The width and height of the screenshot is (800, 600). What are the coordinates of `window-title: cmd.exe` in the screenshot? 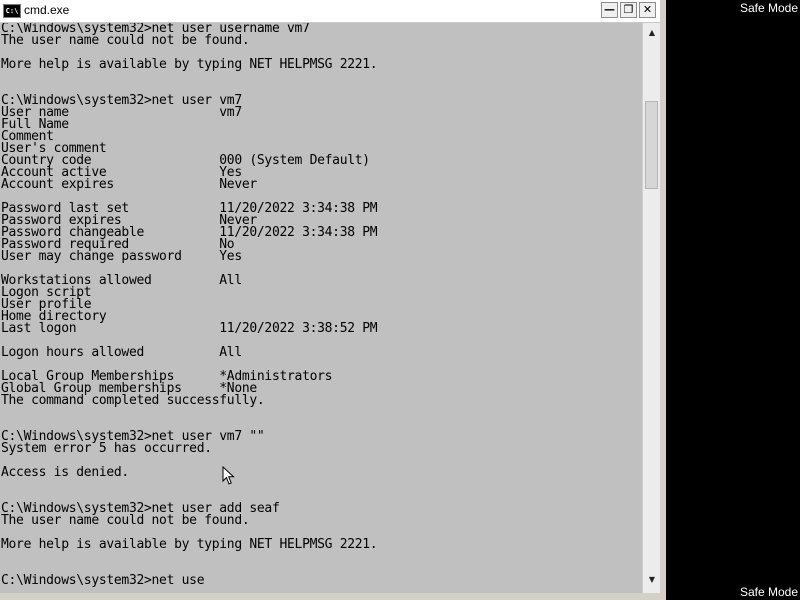 It's located at (47, 10).